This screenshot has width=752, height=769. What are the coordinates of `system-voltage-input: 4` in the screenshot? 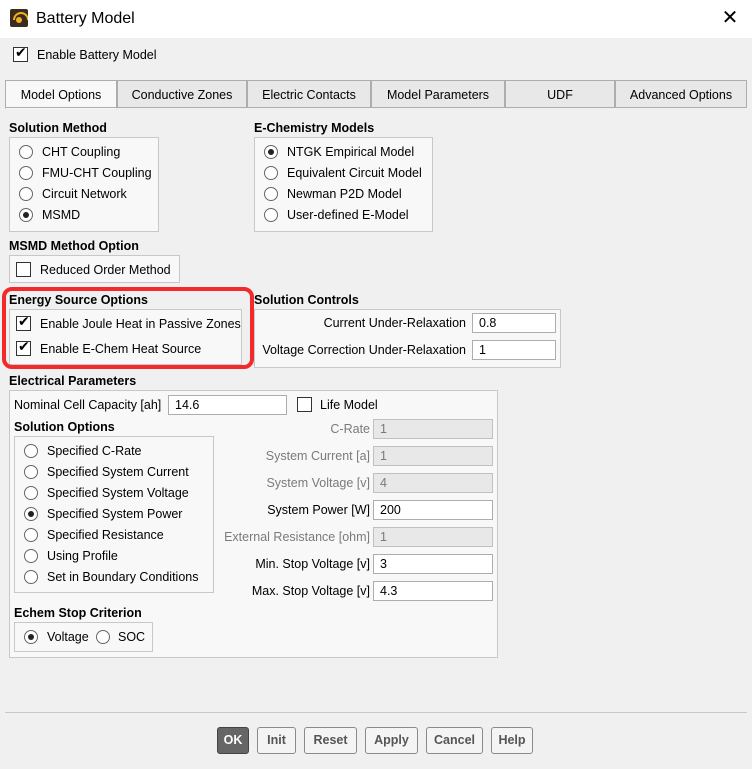 It's located at (433, 483).